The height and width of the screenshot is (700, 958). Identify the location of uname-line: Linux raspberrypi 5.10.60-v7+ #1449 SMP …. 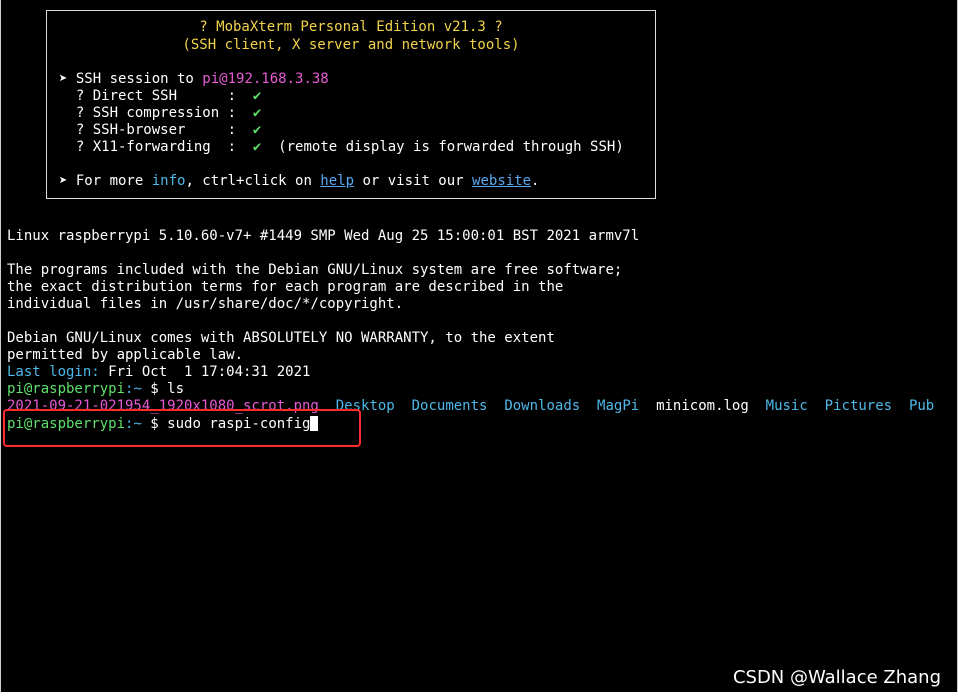
(323, 236).